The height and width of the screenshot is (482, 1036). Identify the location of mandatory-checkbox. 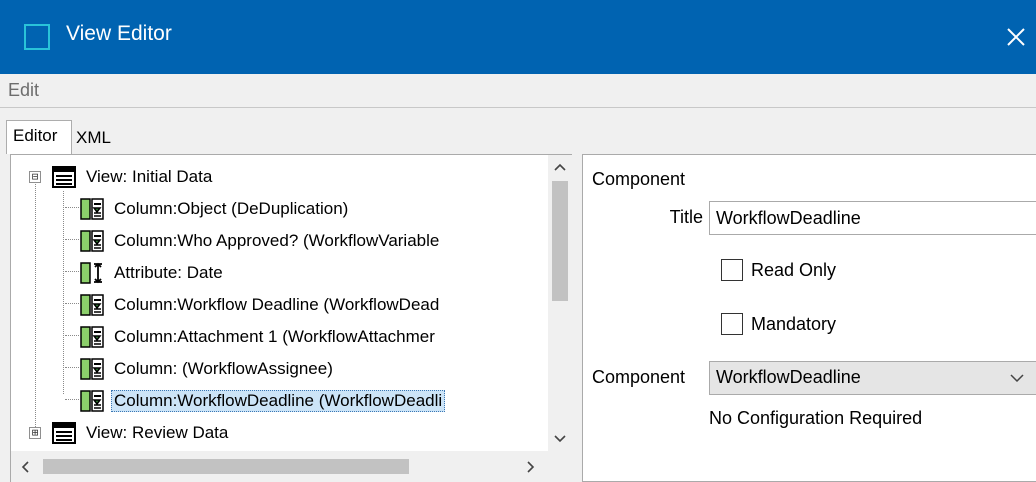
(732, 324).